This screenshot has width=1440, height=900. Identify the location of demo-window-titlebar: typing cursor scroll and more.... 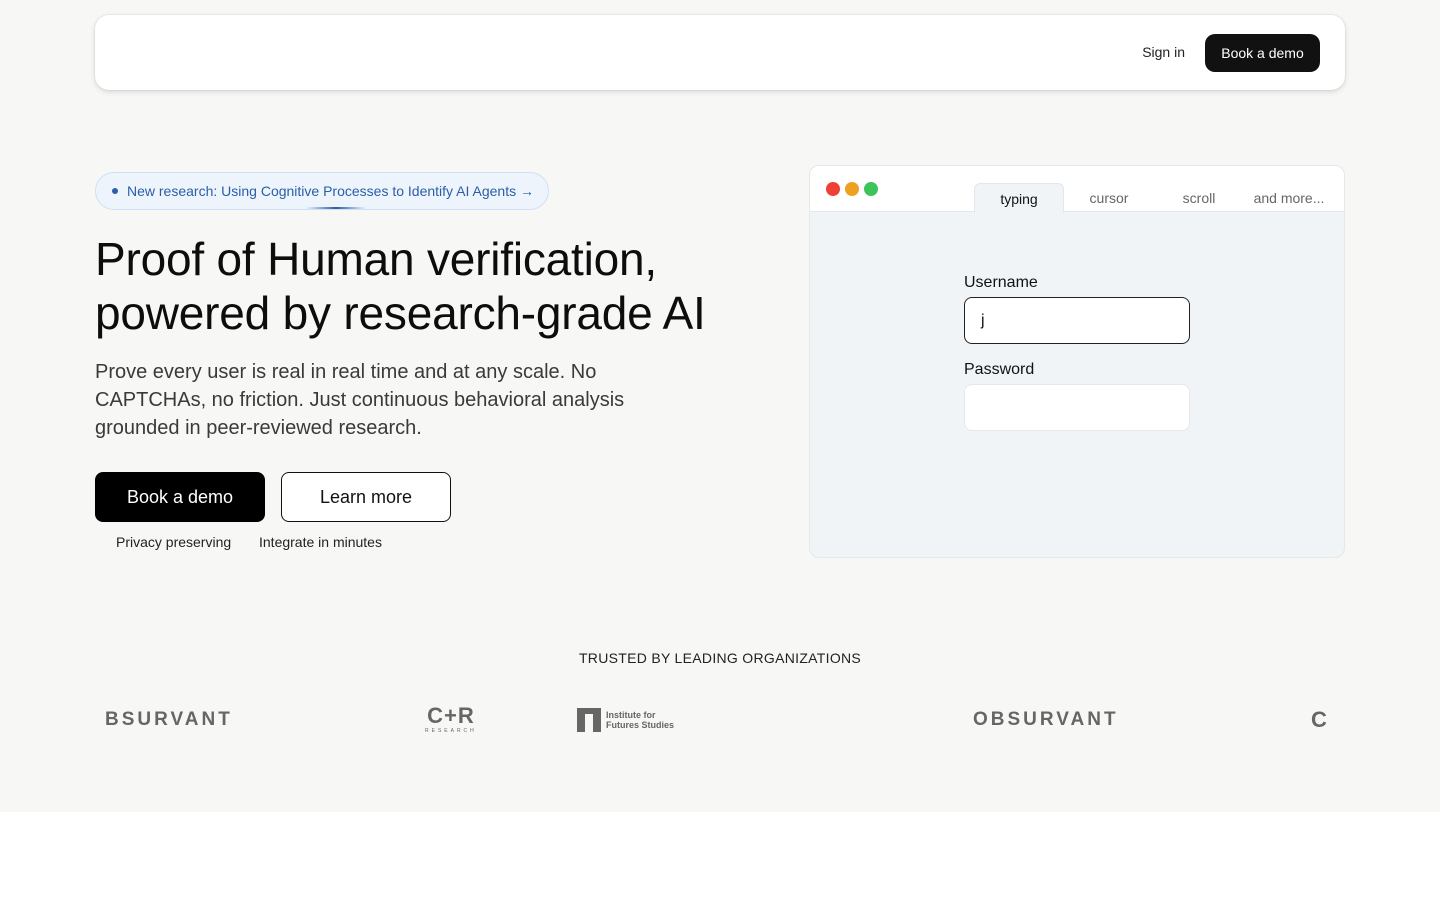
(1077, 189).